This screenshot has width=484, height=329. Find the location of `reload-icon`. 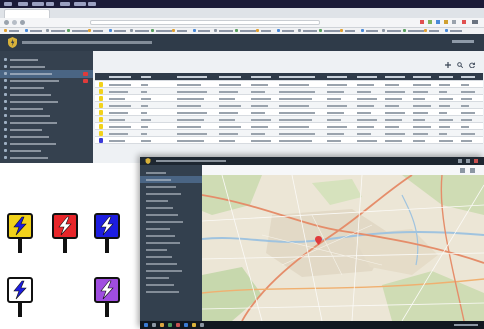

reload-icon is located at coordinates (22, 22).